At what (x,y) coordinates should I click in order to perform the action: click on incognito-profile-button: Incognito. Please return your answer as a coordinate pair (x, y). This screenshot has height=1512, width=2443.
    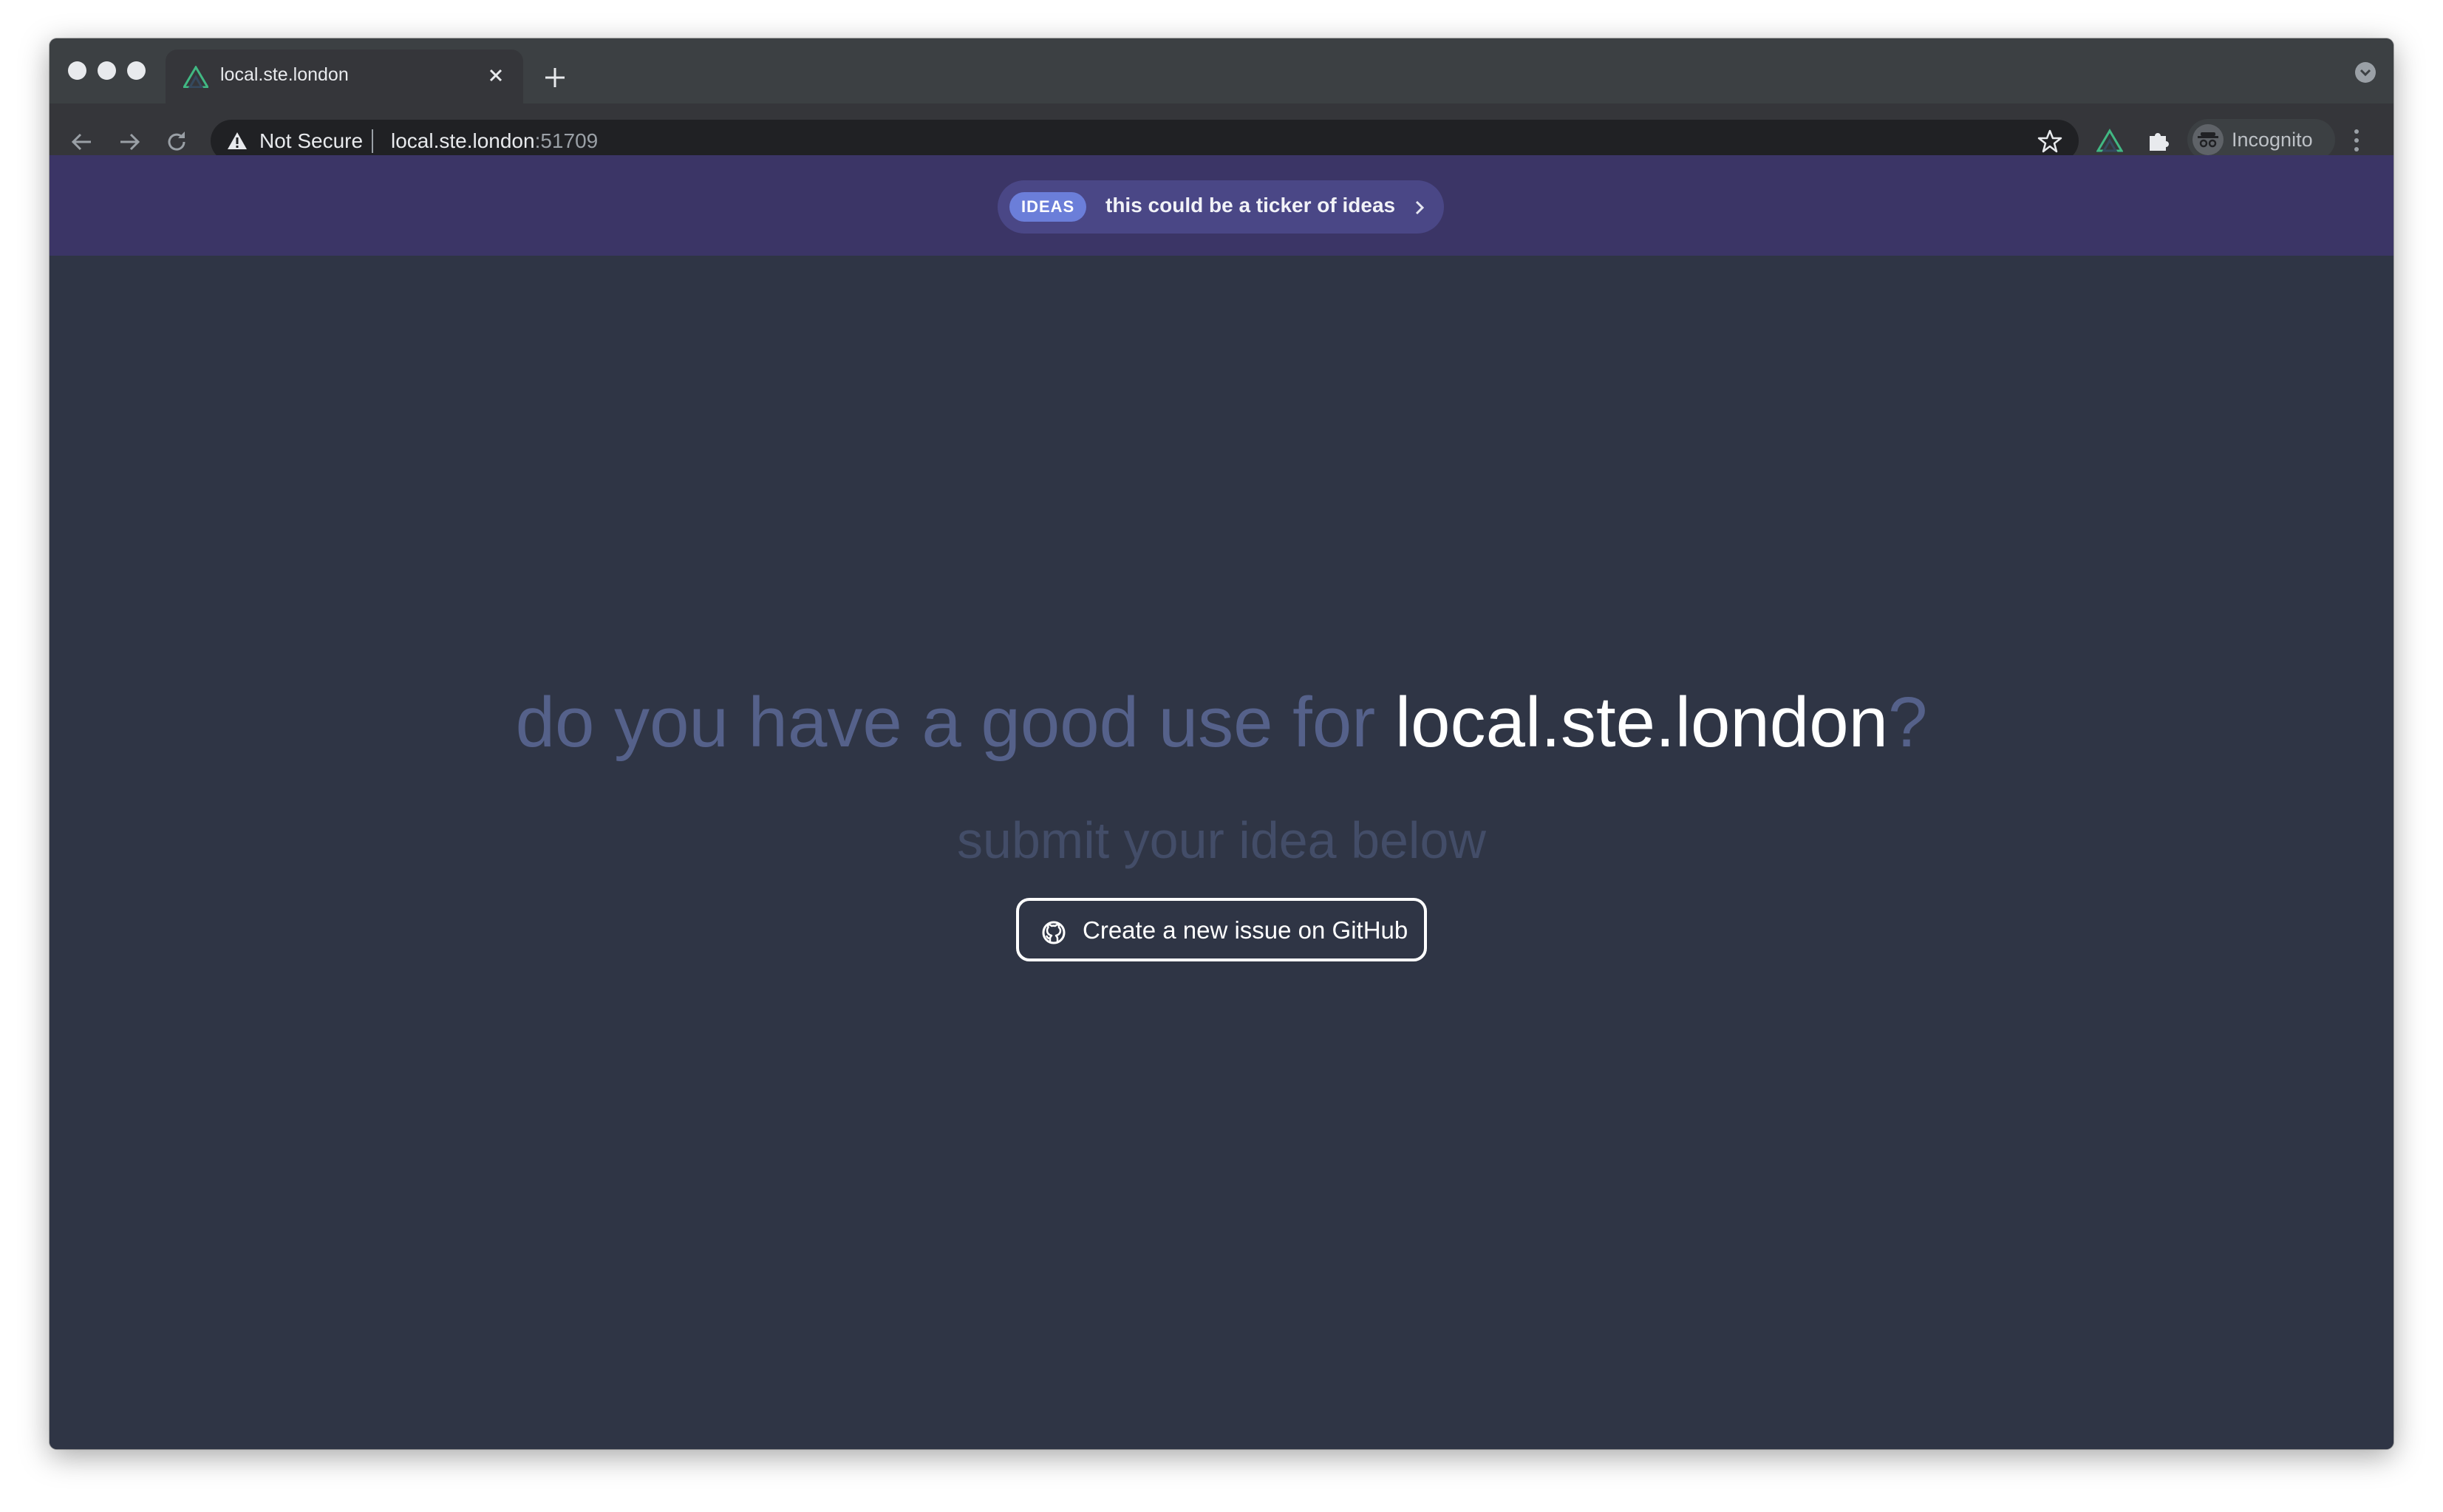
    Looking at the image, I should click on (2261, 140).